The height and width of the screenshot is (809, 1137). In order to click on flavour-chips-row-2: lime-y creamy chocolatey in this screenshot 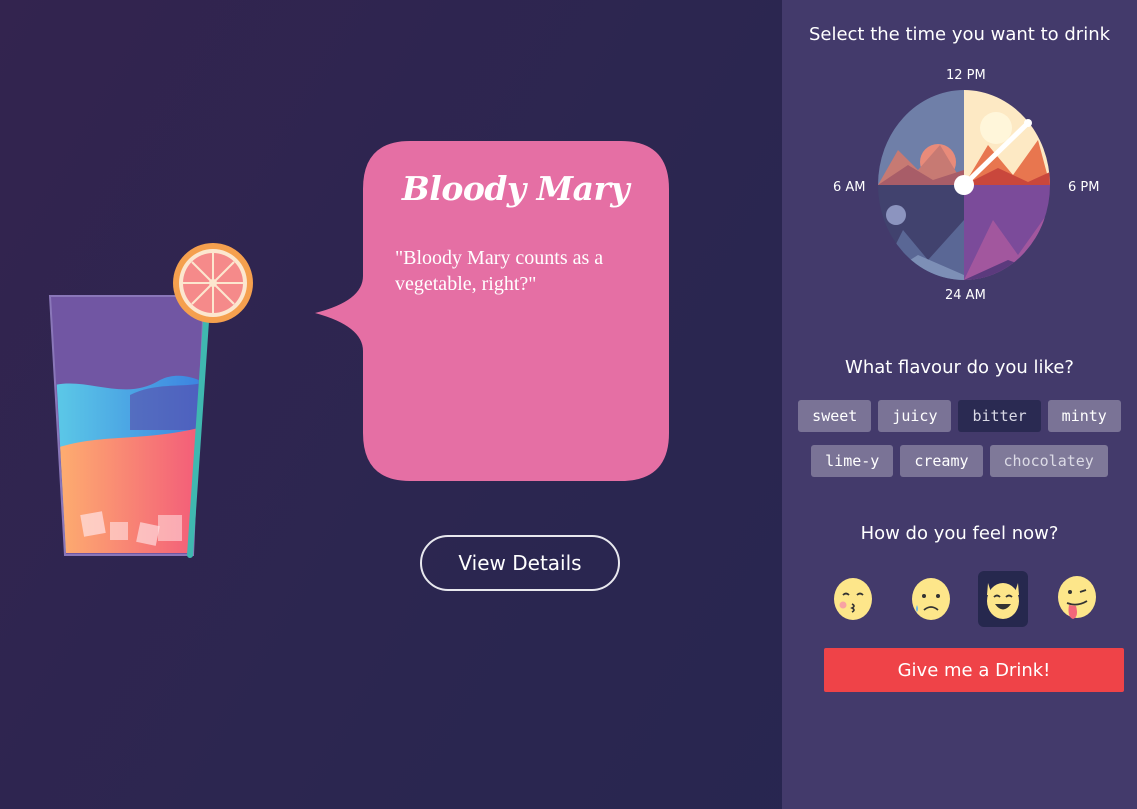, I will do `click(959, 461)`.